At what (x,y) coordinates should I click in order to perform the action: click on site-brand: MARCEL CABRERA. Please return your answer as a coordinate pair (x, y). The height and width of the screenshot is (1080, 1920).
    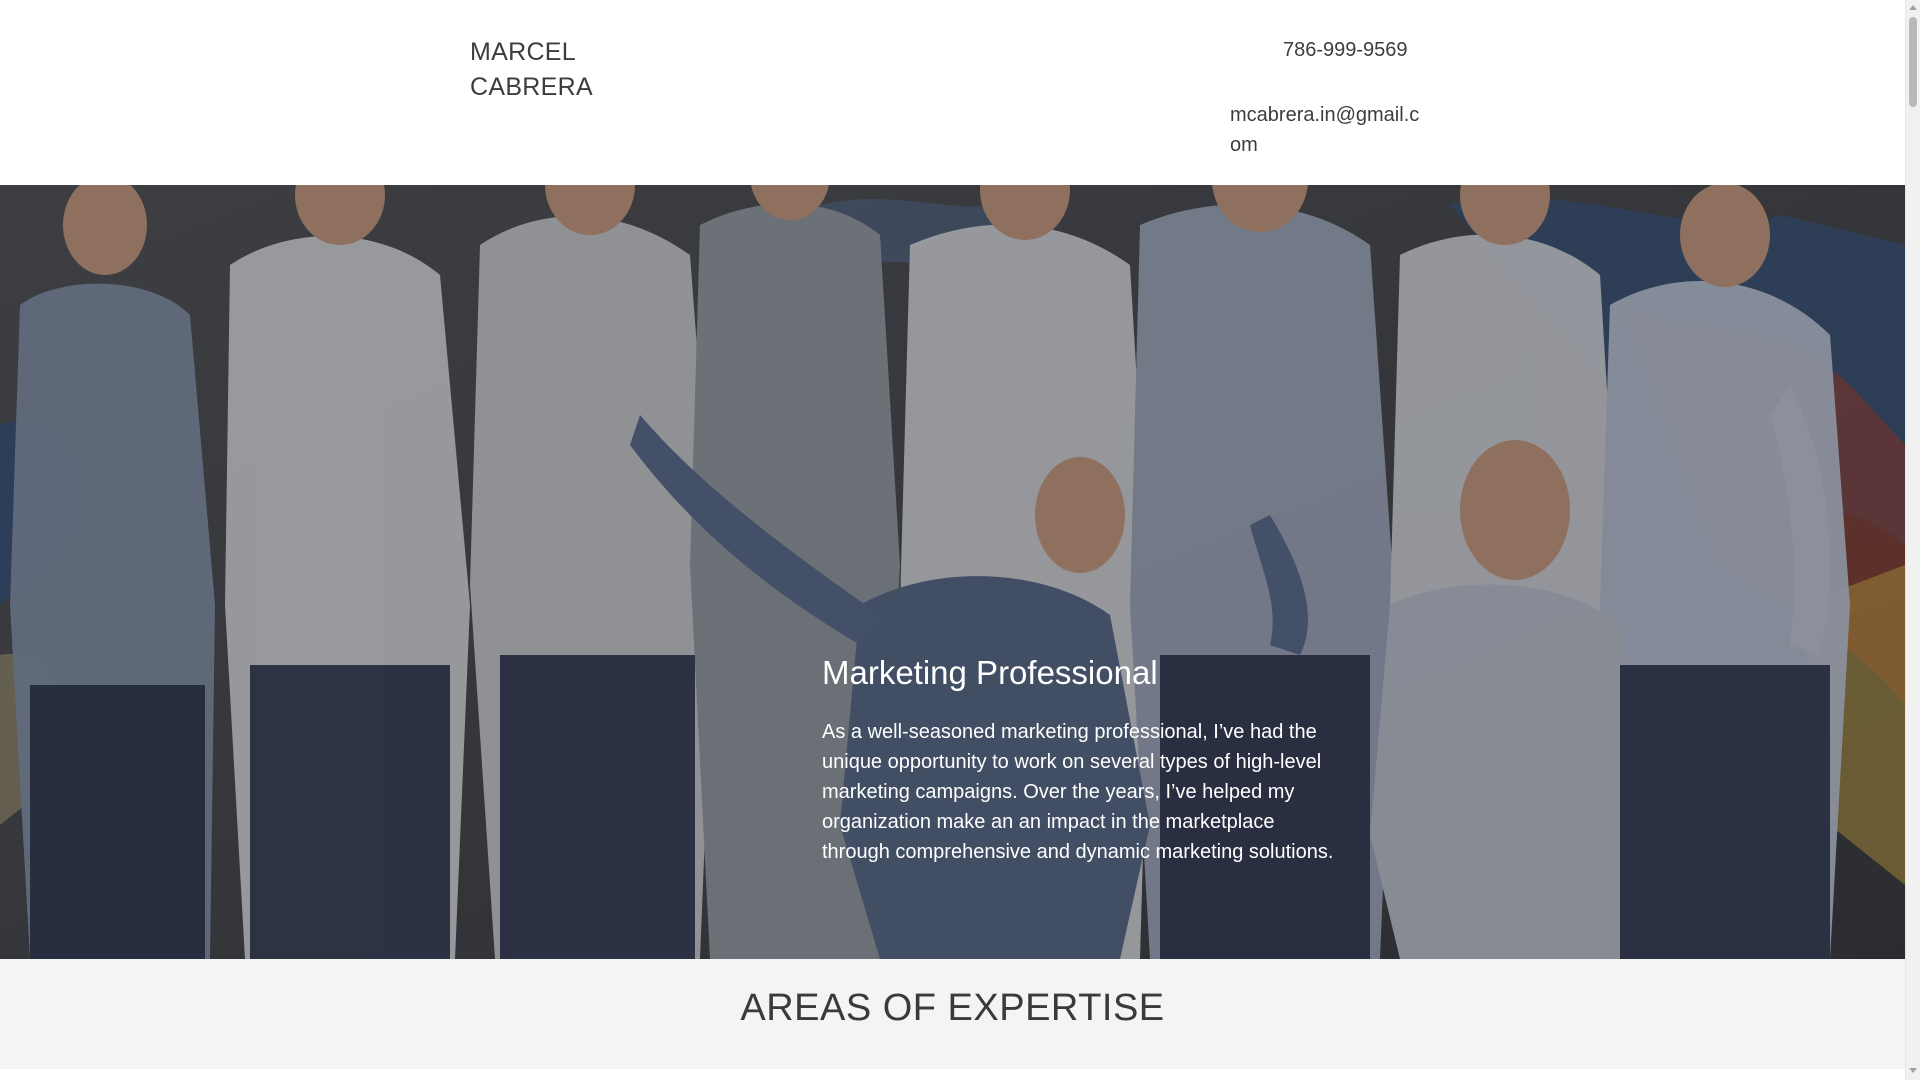
    Looking at the image, I should click on (550, 70).